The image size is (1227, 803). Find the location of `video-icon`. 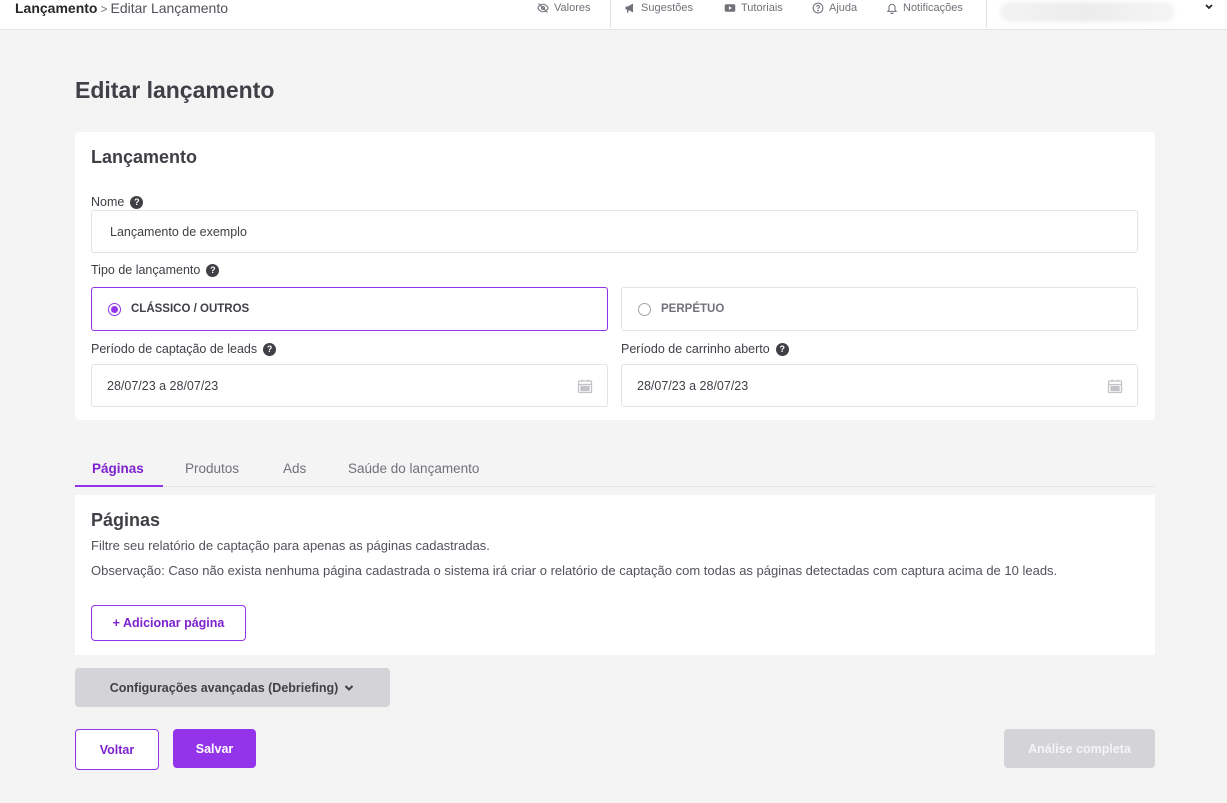

video-icon is located at coordinates (730, 8).